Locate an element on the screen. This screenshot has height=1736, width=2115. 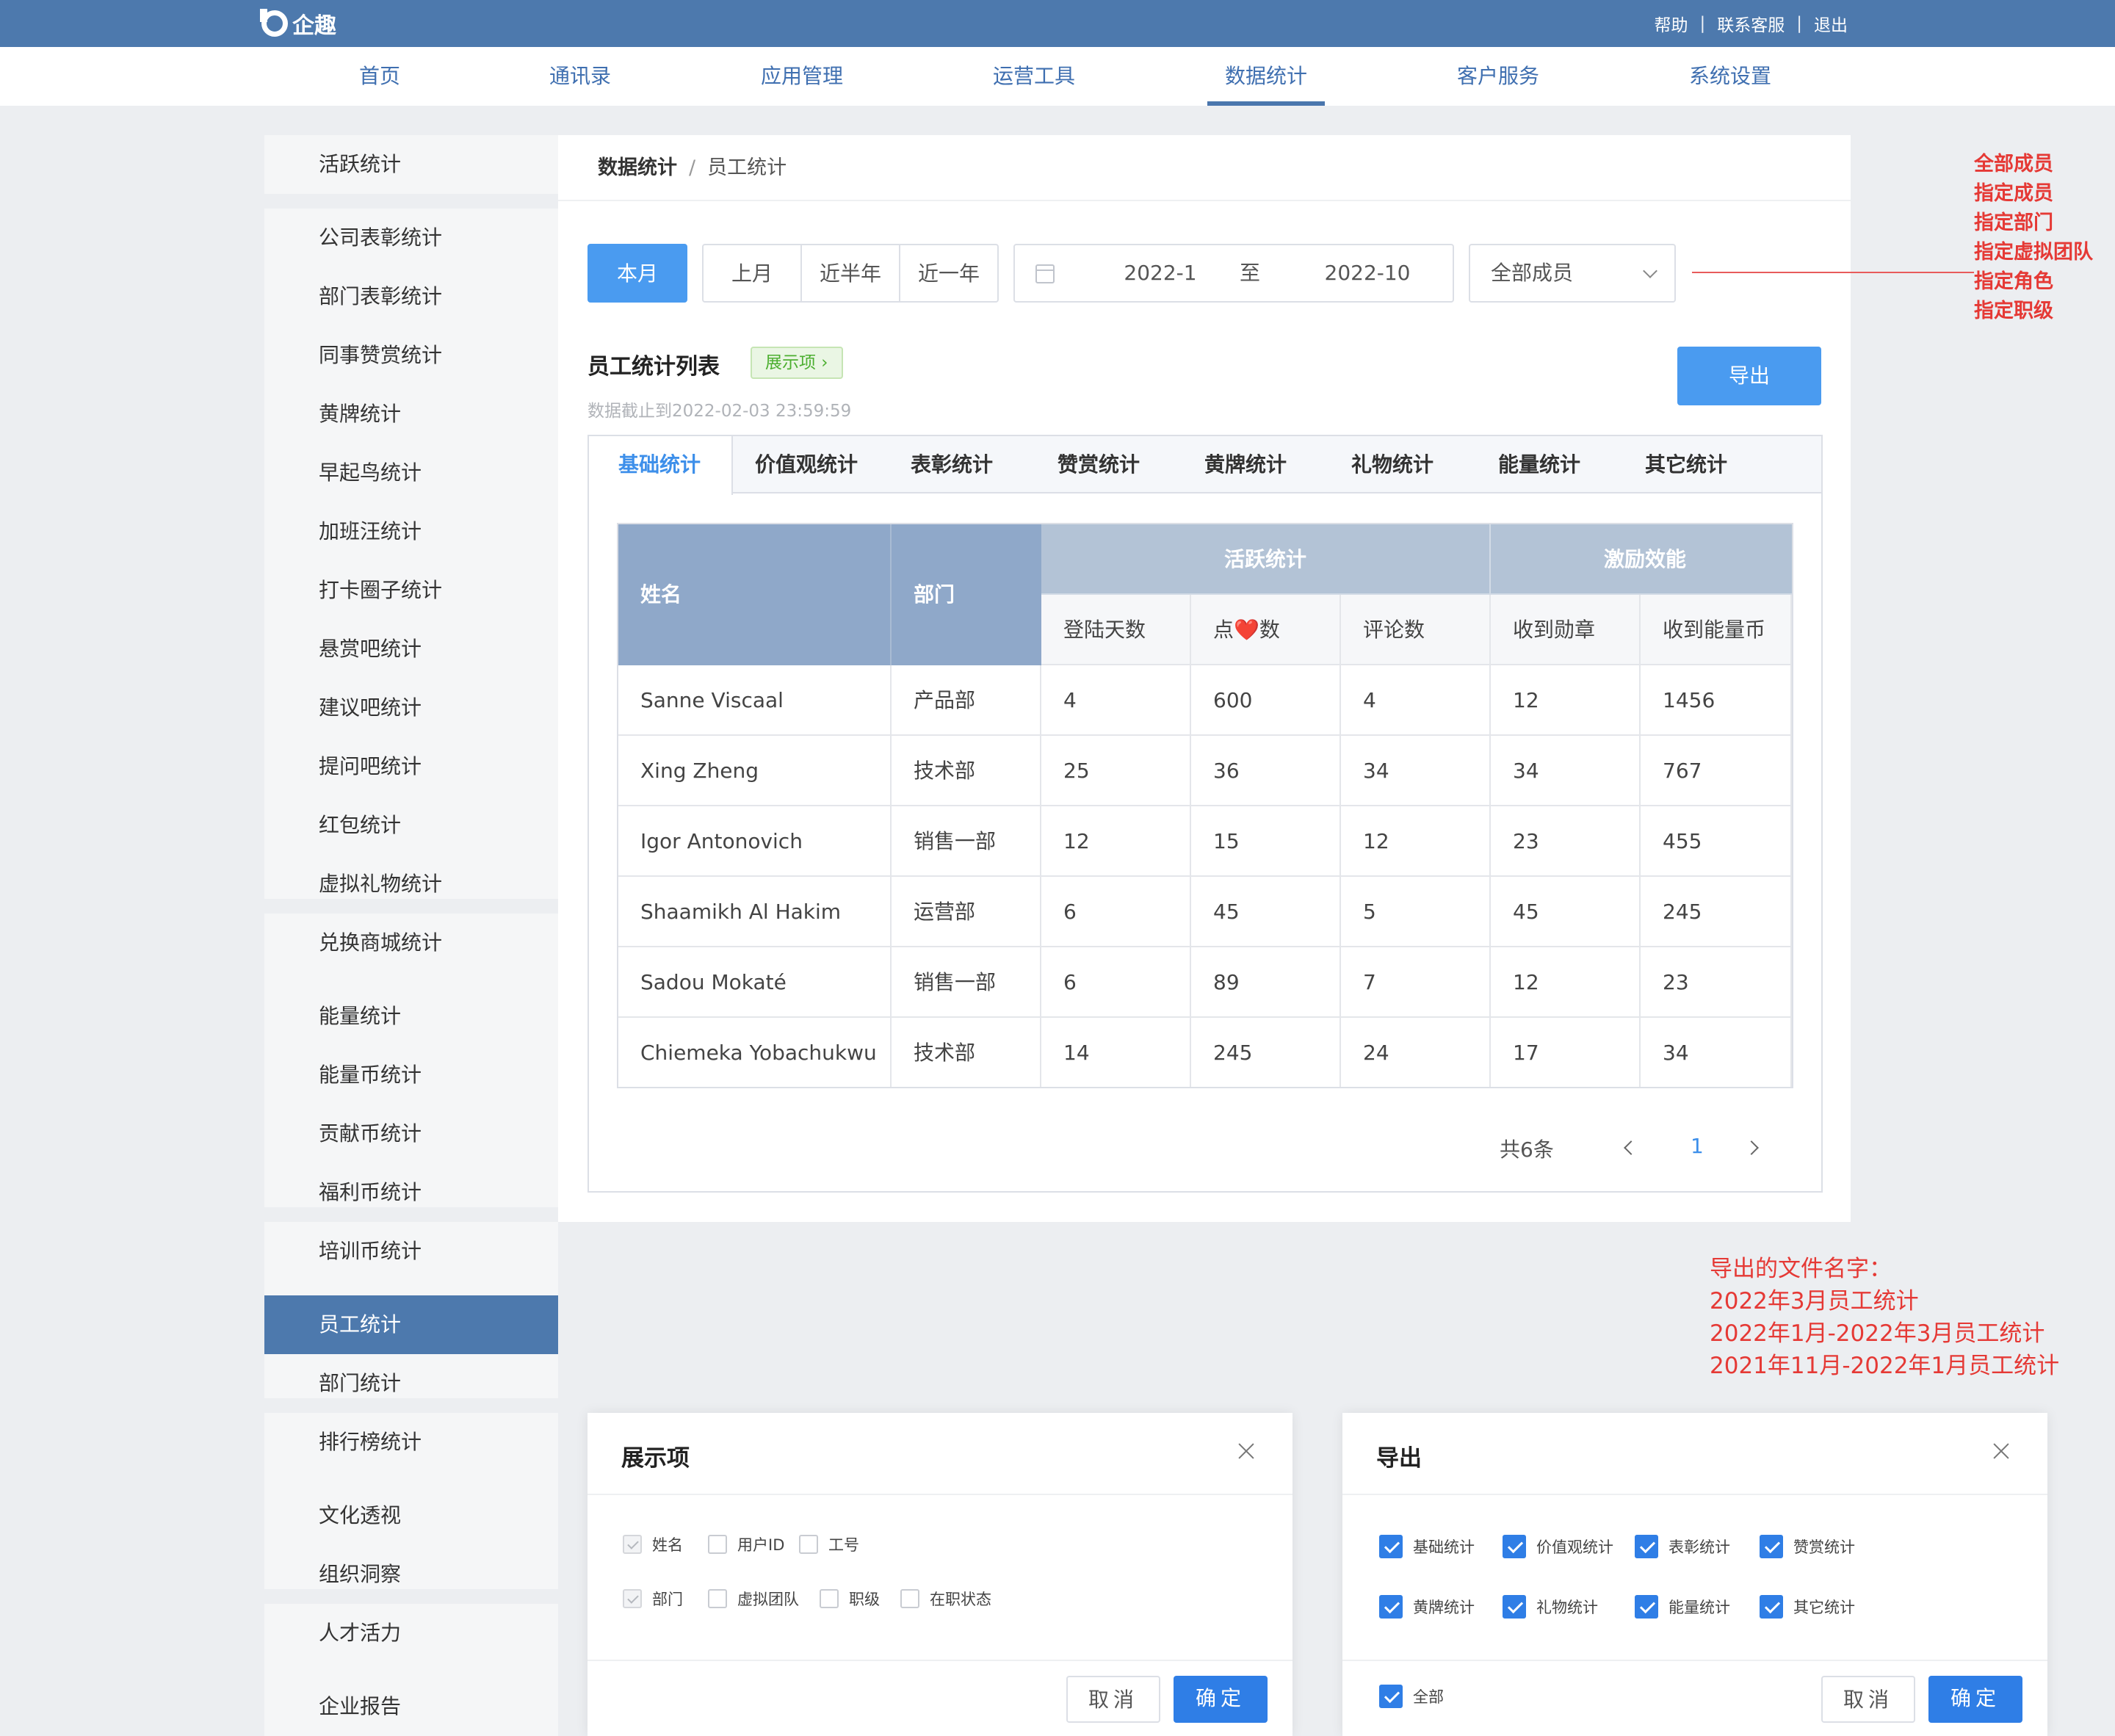
divider is located at coordinates (1694, 1660).